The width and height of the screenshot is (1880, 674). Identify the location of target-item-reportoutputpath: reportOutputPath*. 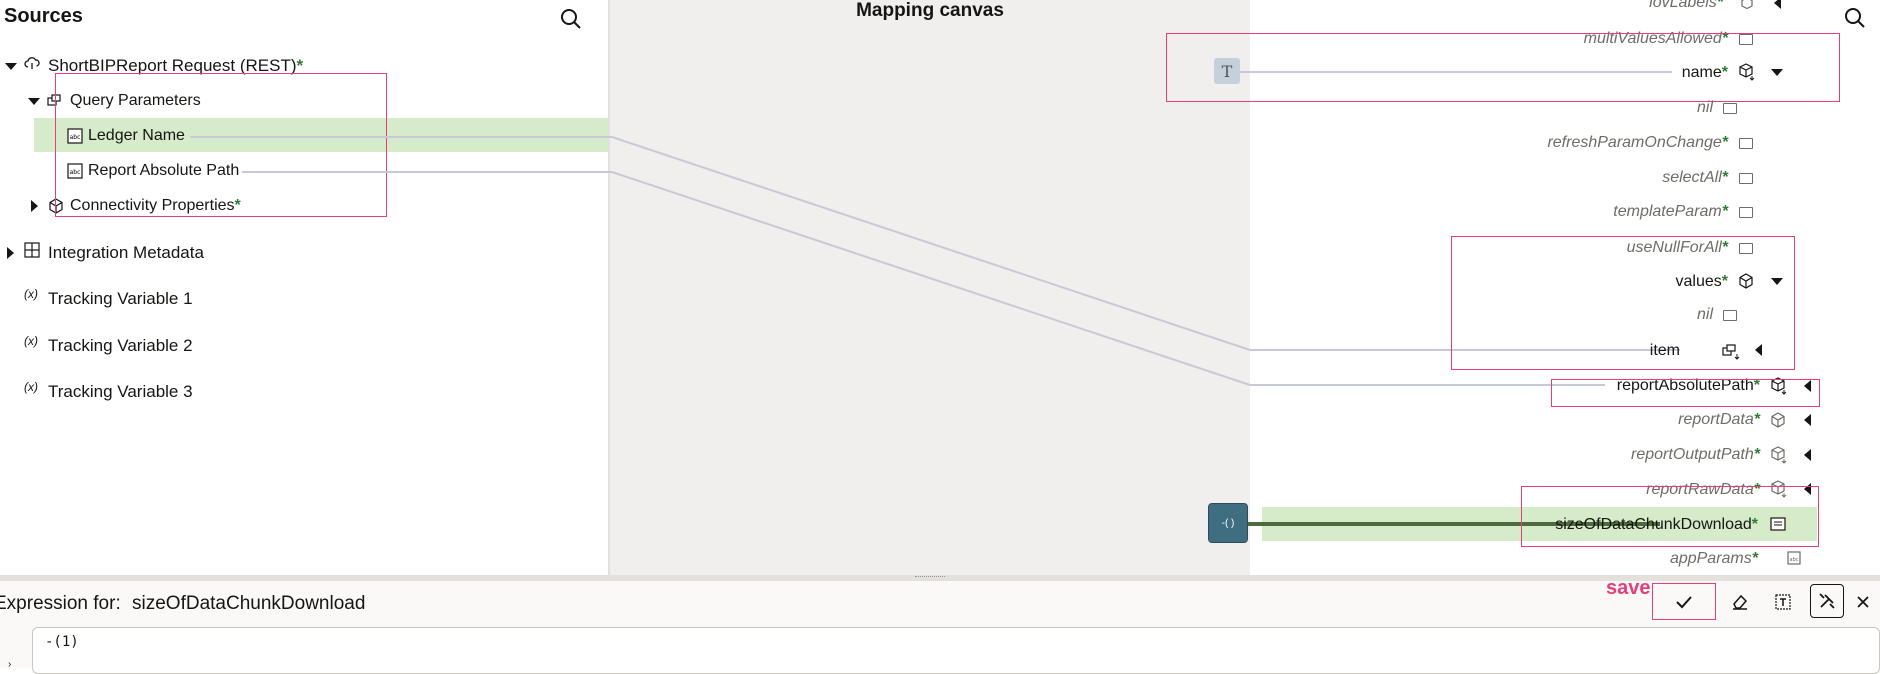
(1695, 455).